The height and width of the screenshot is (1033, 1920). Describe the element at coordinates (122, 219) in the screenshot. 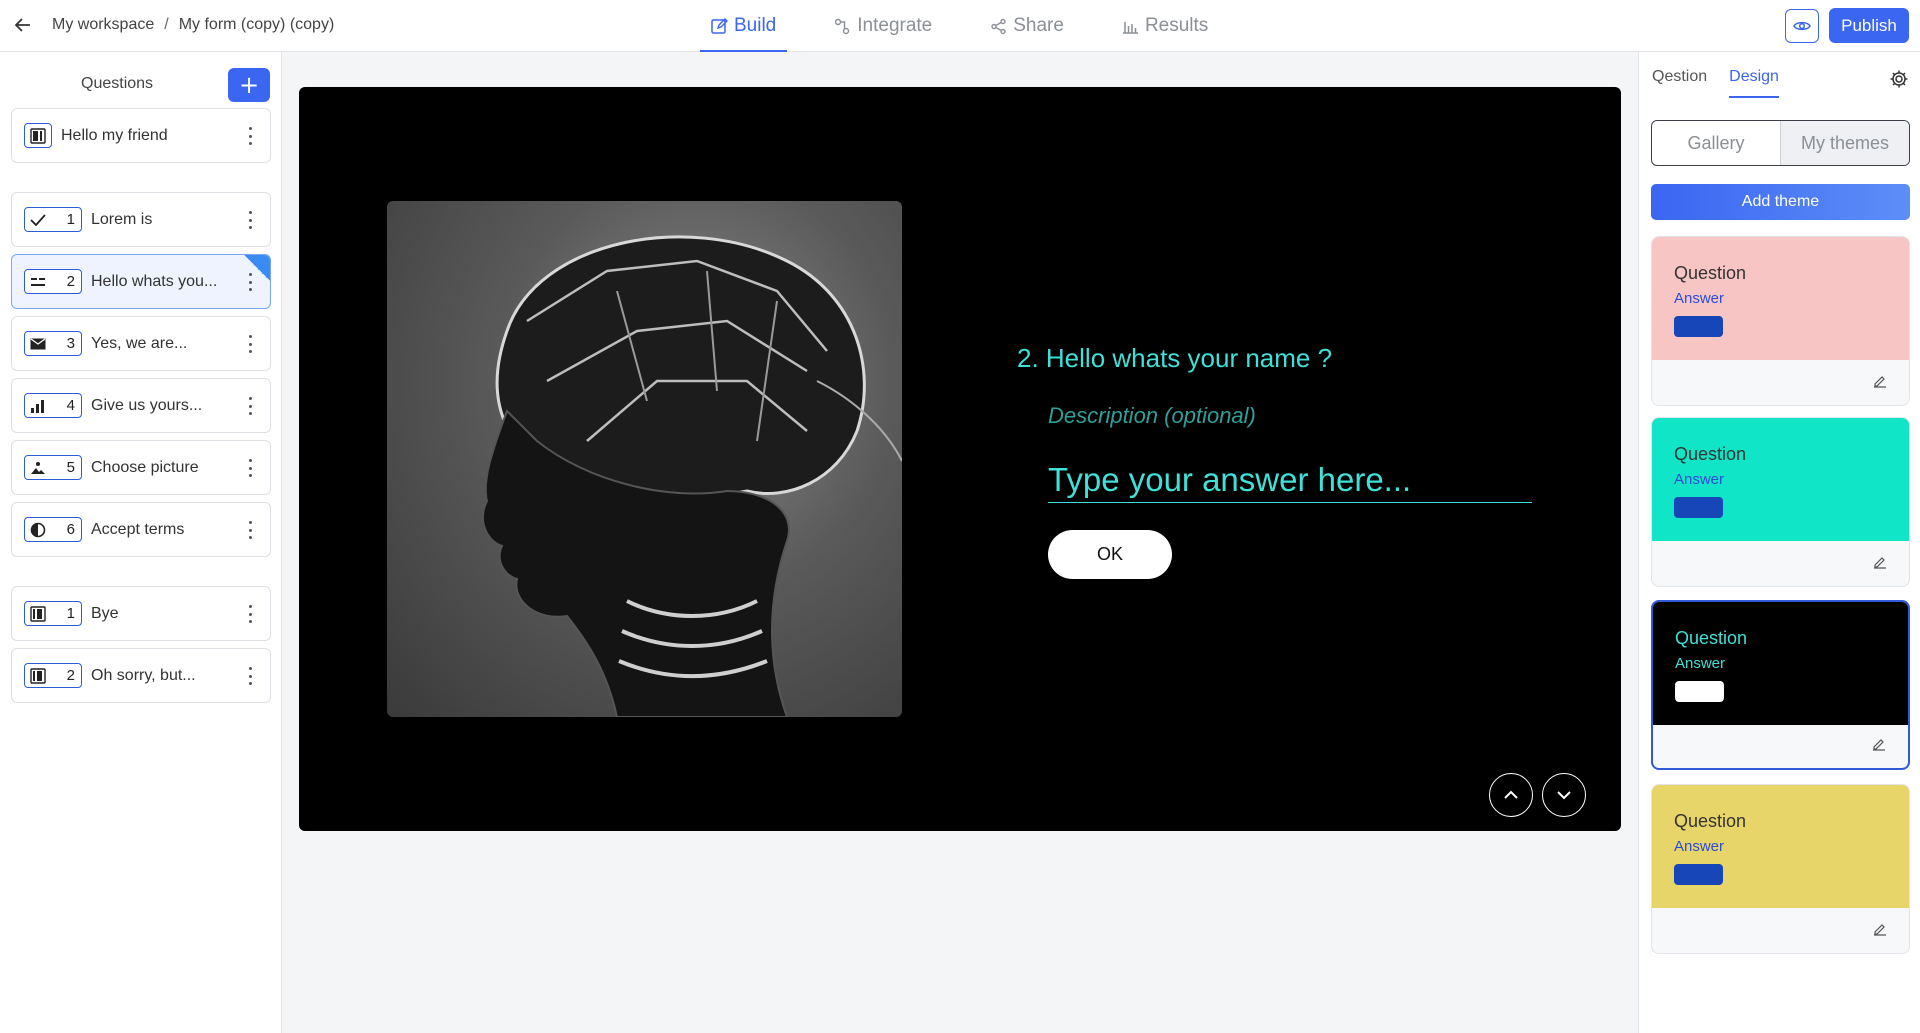

I see `question-label: Lorem is` at that location.